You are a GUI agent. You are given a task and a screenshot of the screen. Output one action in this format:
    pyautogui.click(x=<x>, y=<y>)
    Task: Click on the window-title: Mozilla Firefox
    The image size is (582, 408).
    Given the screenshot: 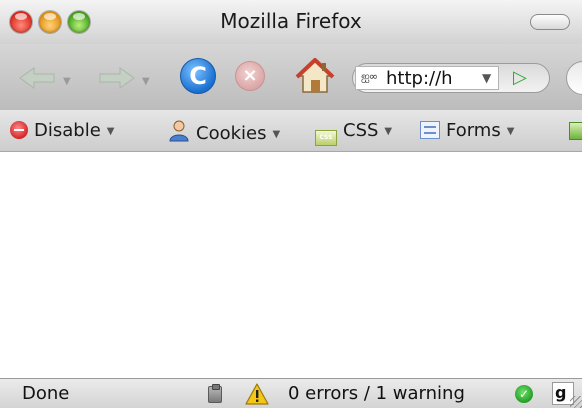 What is the action you would take?
    pyautogui.click(x=291, y=21)
    